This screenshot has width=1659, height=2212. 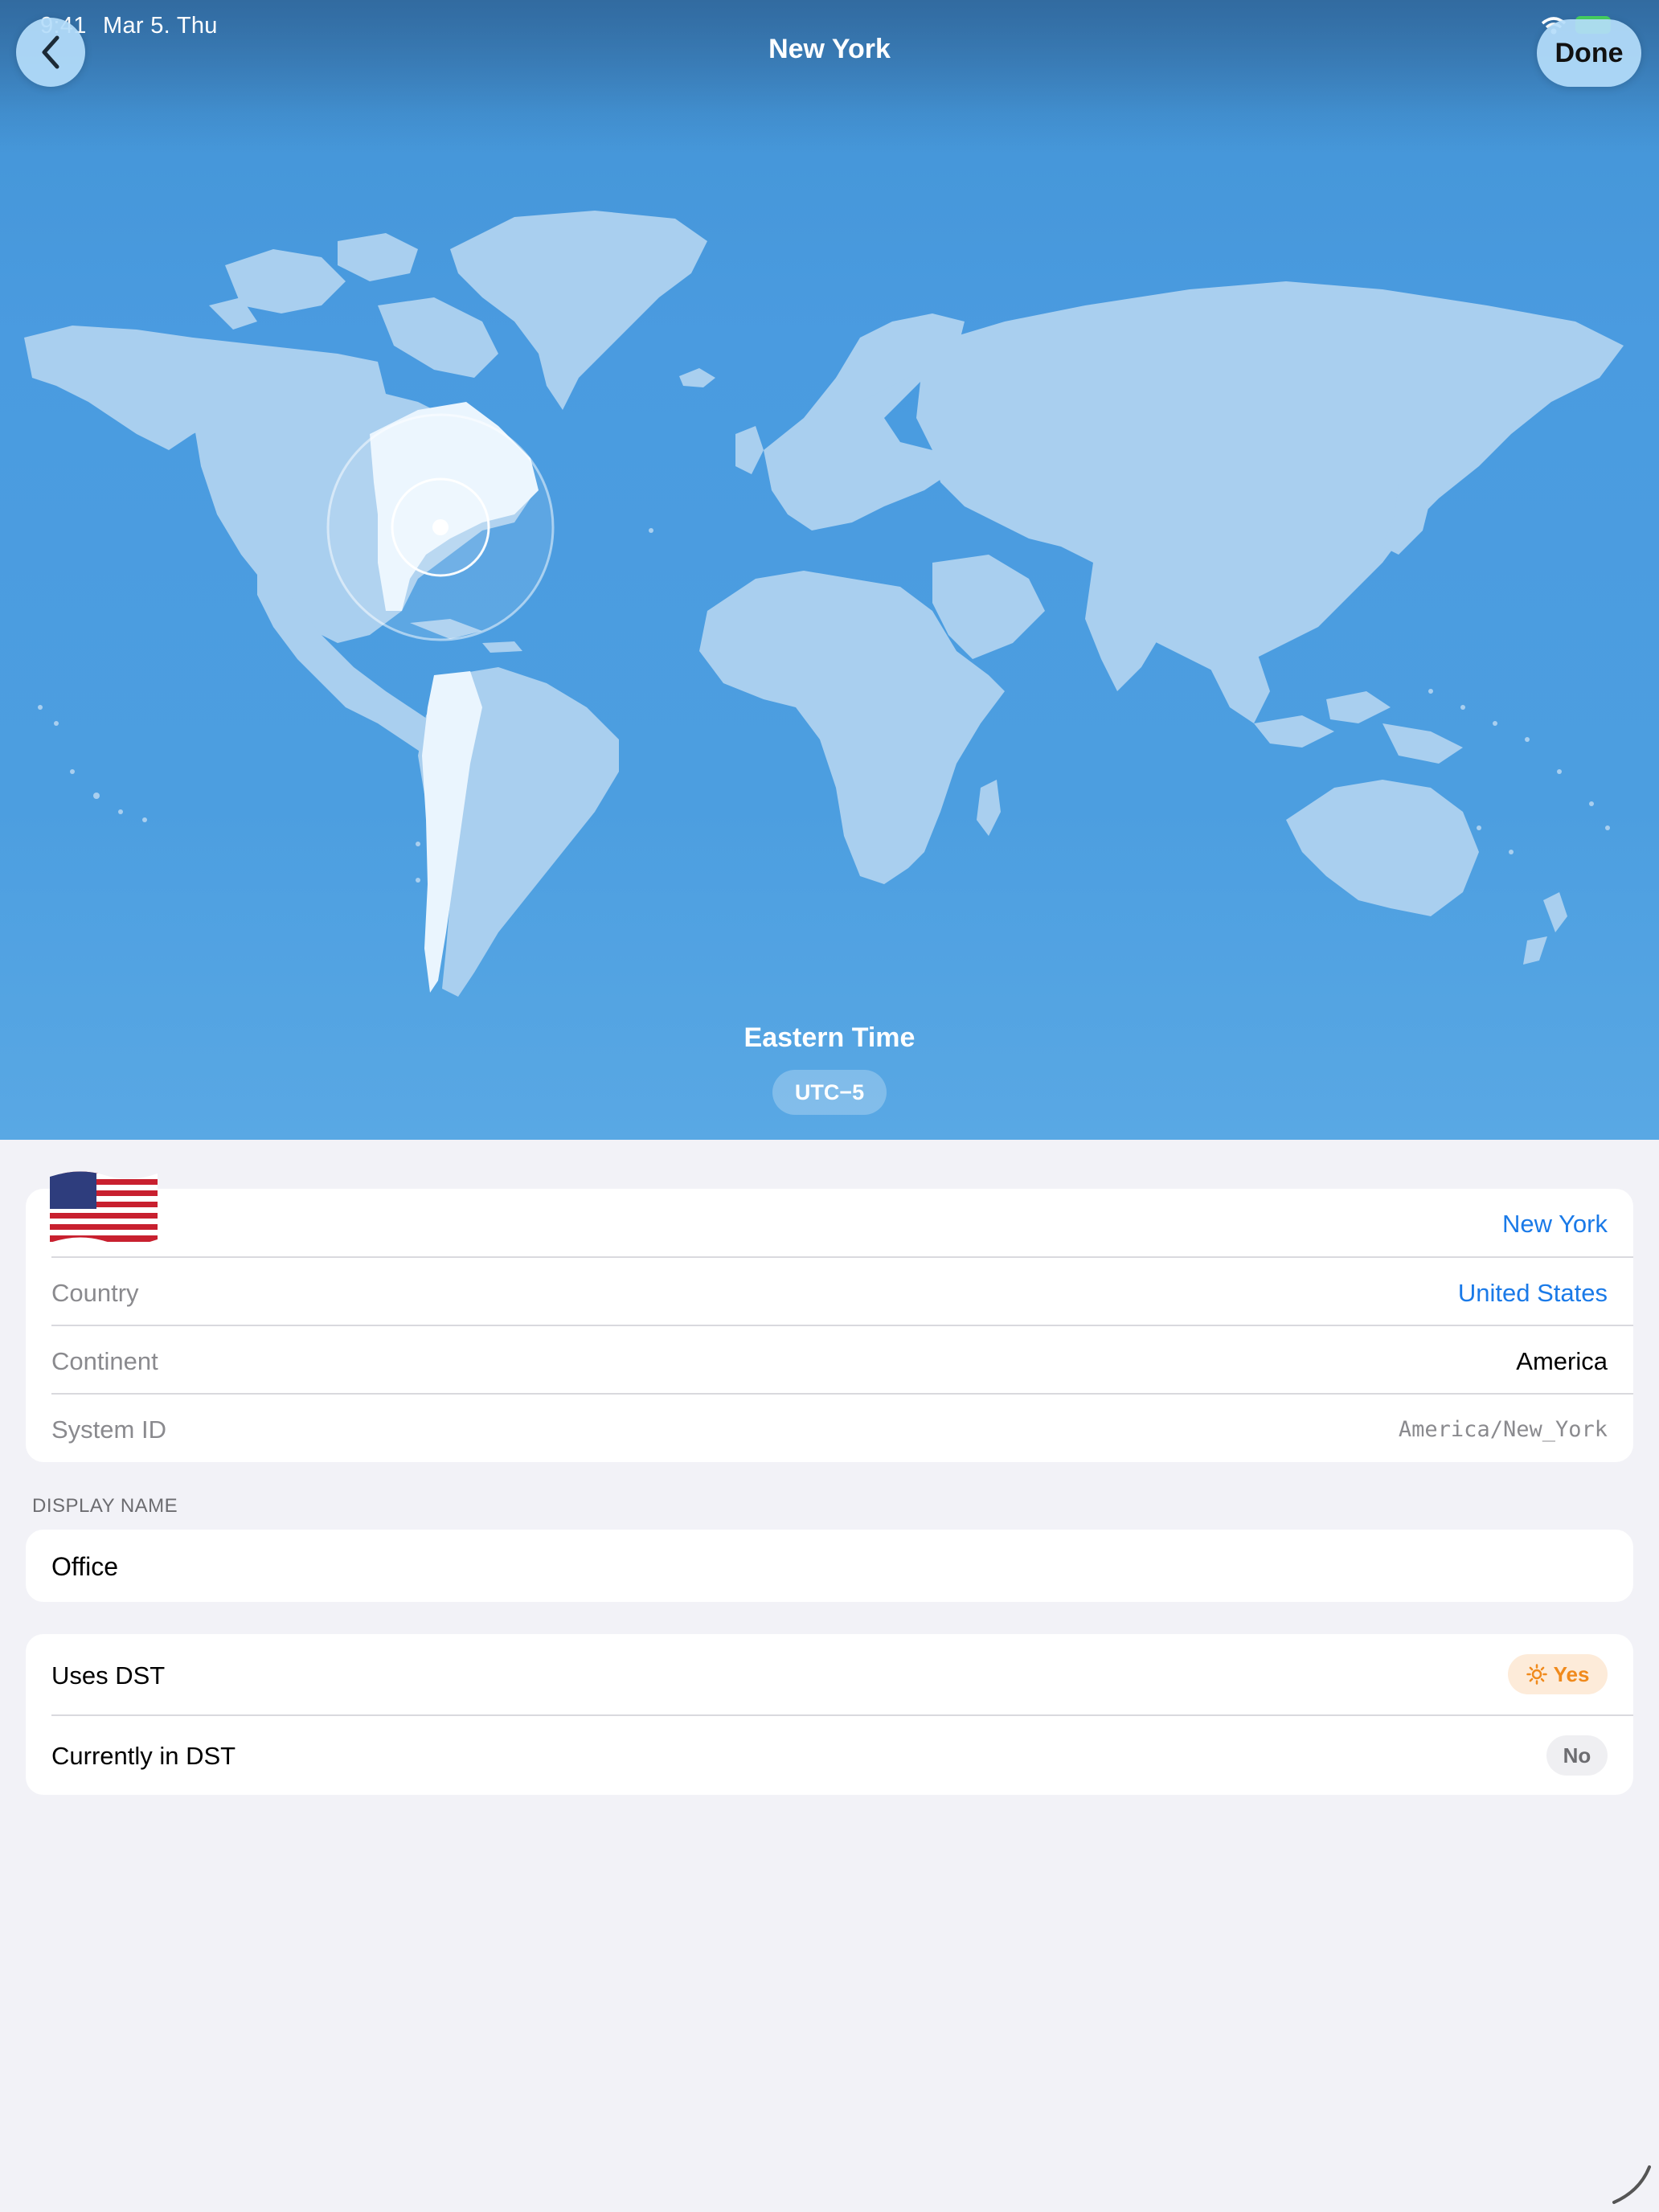 I want to click on currently-in-dst-row: Currently in DST No, so click(x=829, y=1755).